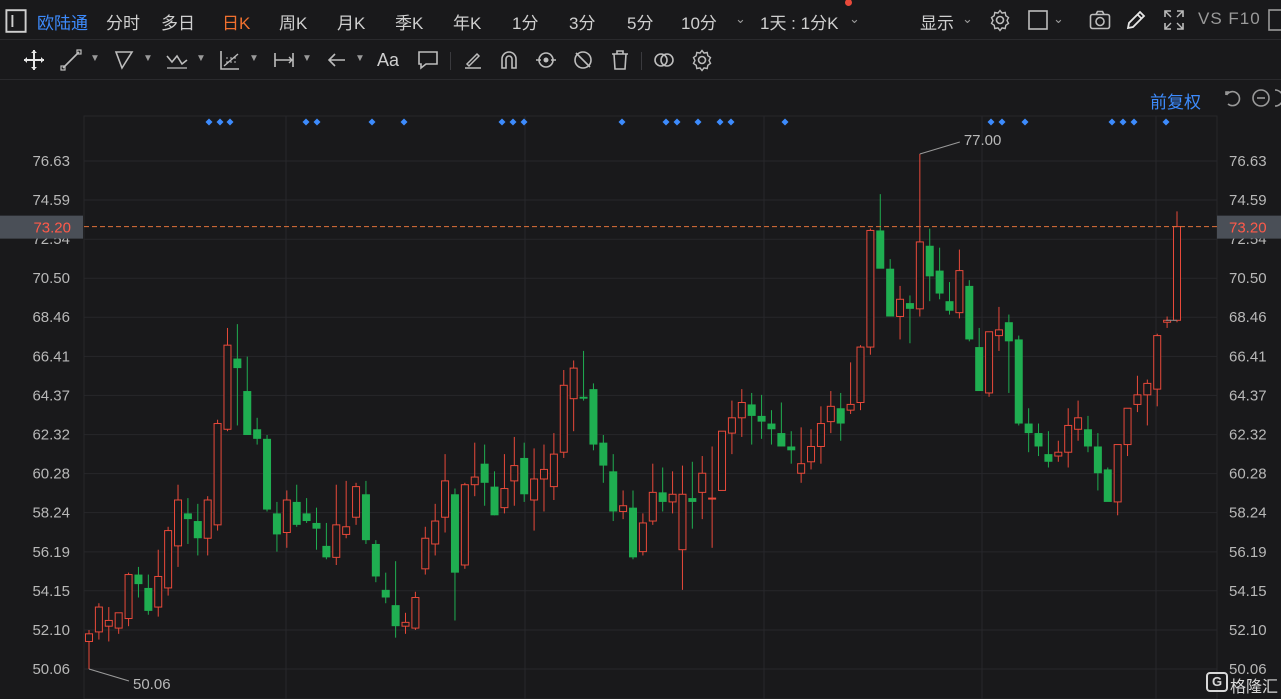 The width and height of the screenshot is (1281, 699). Describe the element at coordinates (51, 356) in the screenshot. I see `y-axis-label-left: 66.41` at that location.